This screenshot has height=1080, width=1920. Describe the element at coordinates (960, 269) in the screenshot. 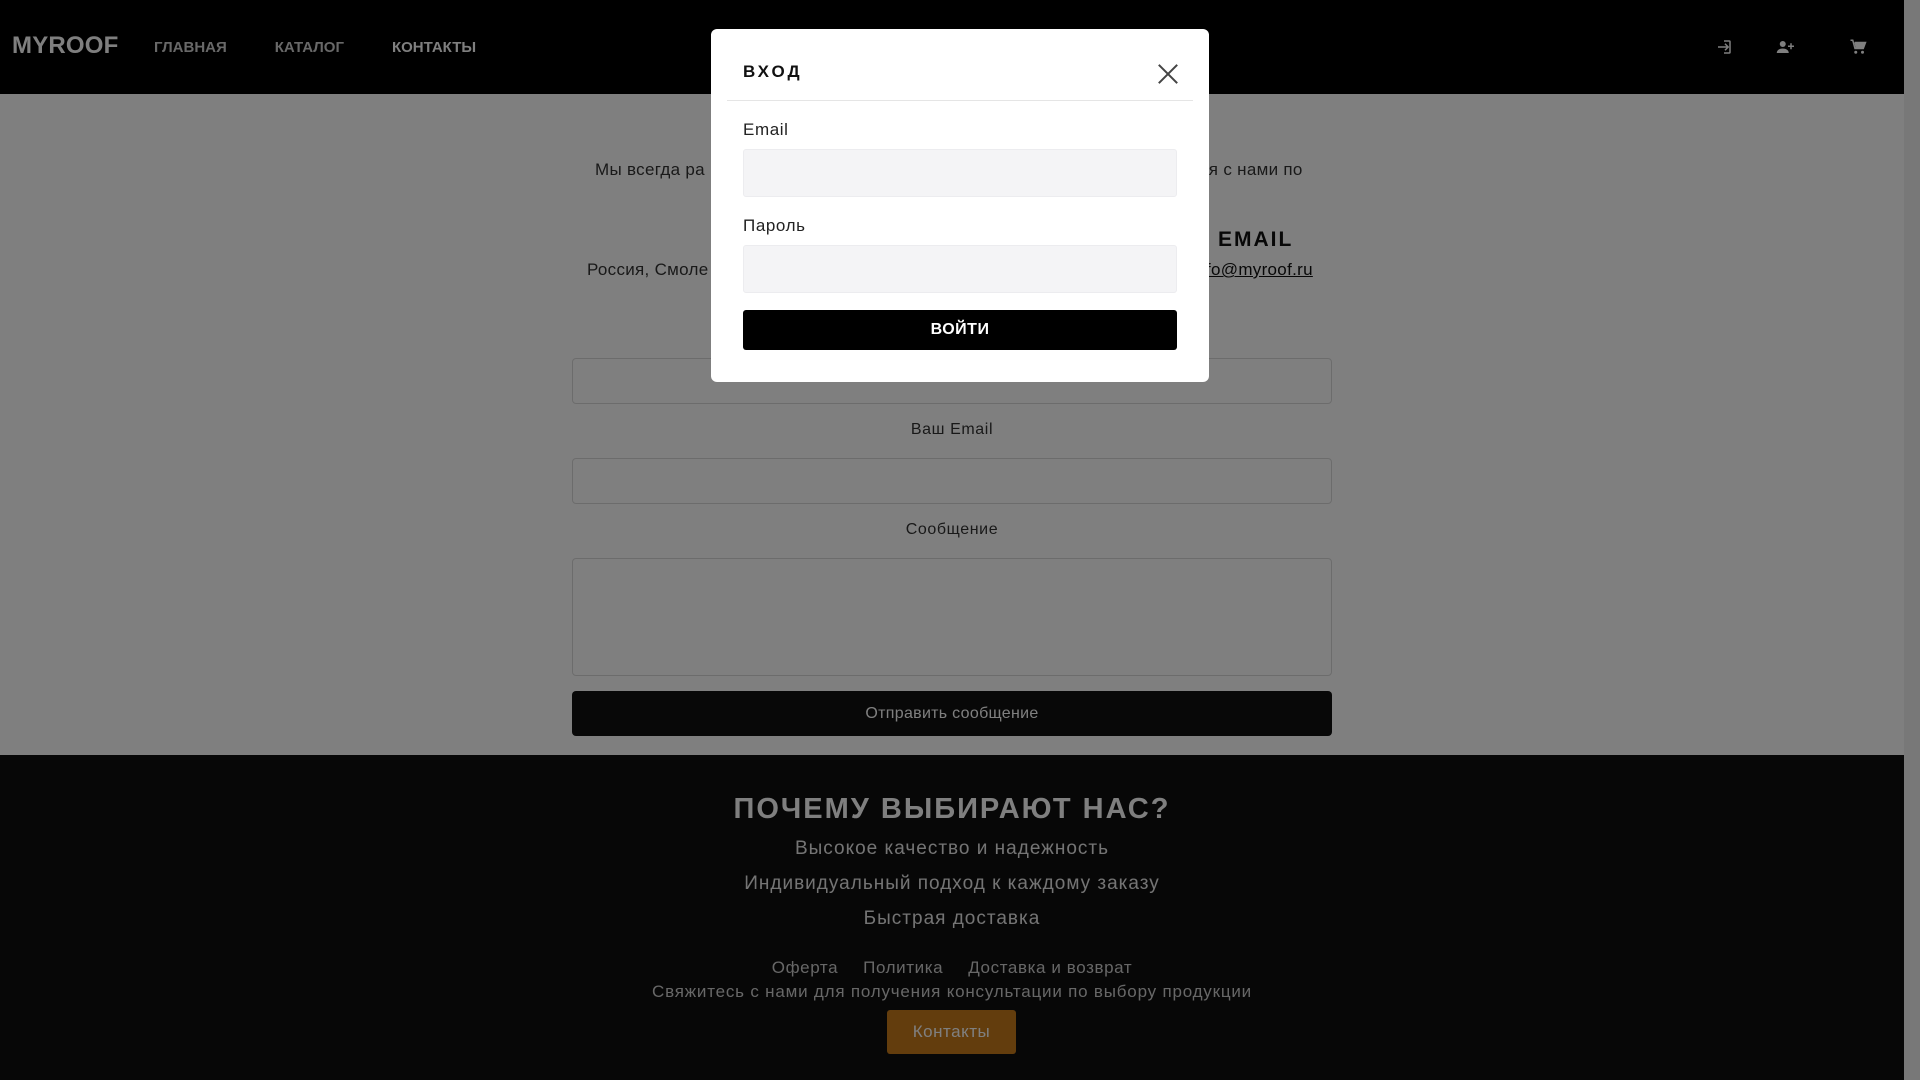

I see `password-input` at that location.